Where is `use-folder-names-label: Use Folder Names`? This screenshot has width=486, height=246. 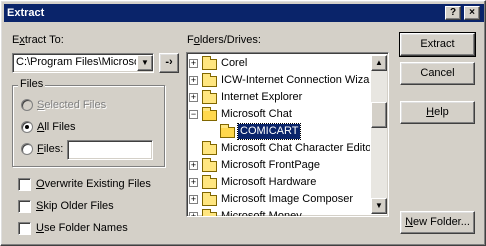 use-folder-names-label: Use Folder Names is located at coordinates (82, 228).